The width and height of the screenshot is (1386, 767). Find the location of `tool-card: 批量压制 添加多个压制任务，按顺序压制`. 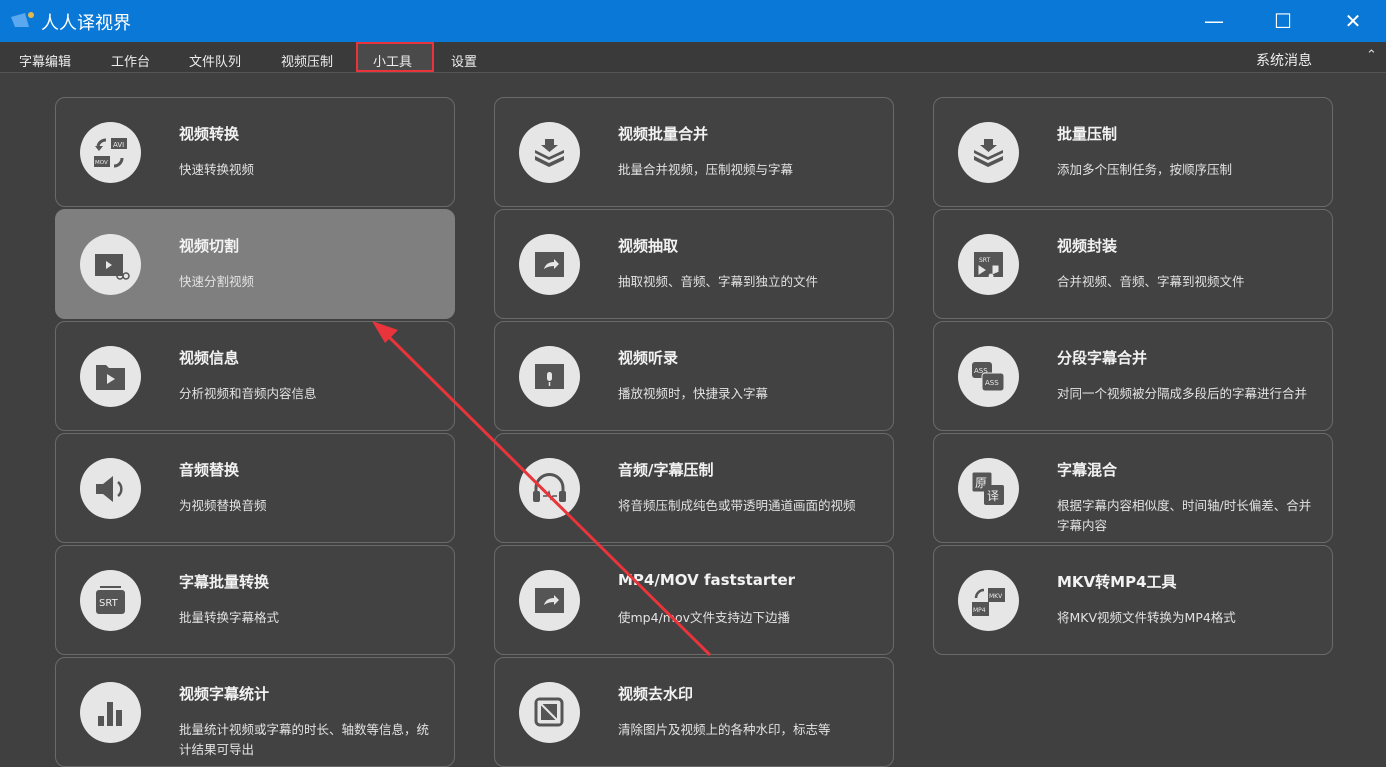

tool-card: 批量压制 添加多个压制任务，按顺序压制 is located at coordinates (1133, 152).